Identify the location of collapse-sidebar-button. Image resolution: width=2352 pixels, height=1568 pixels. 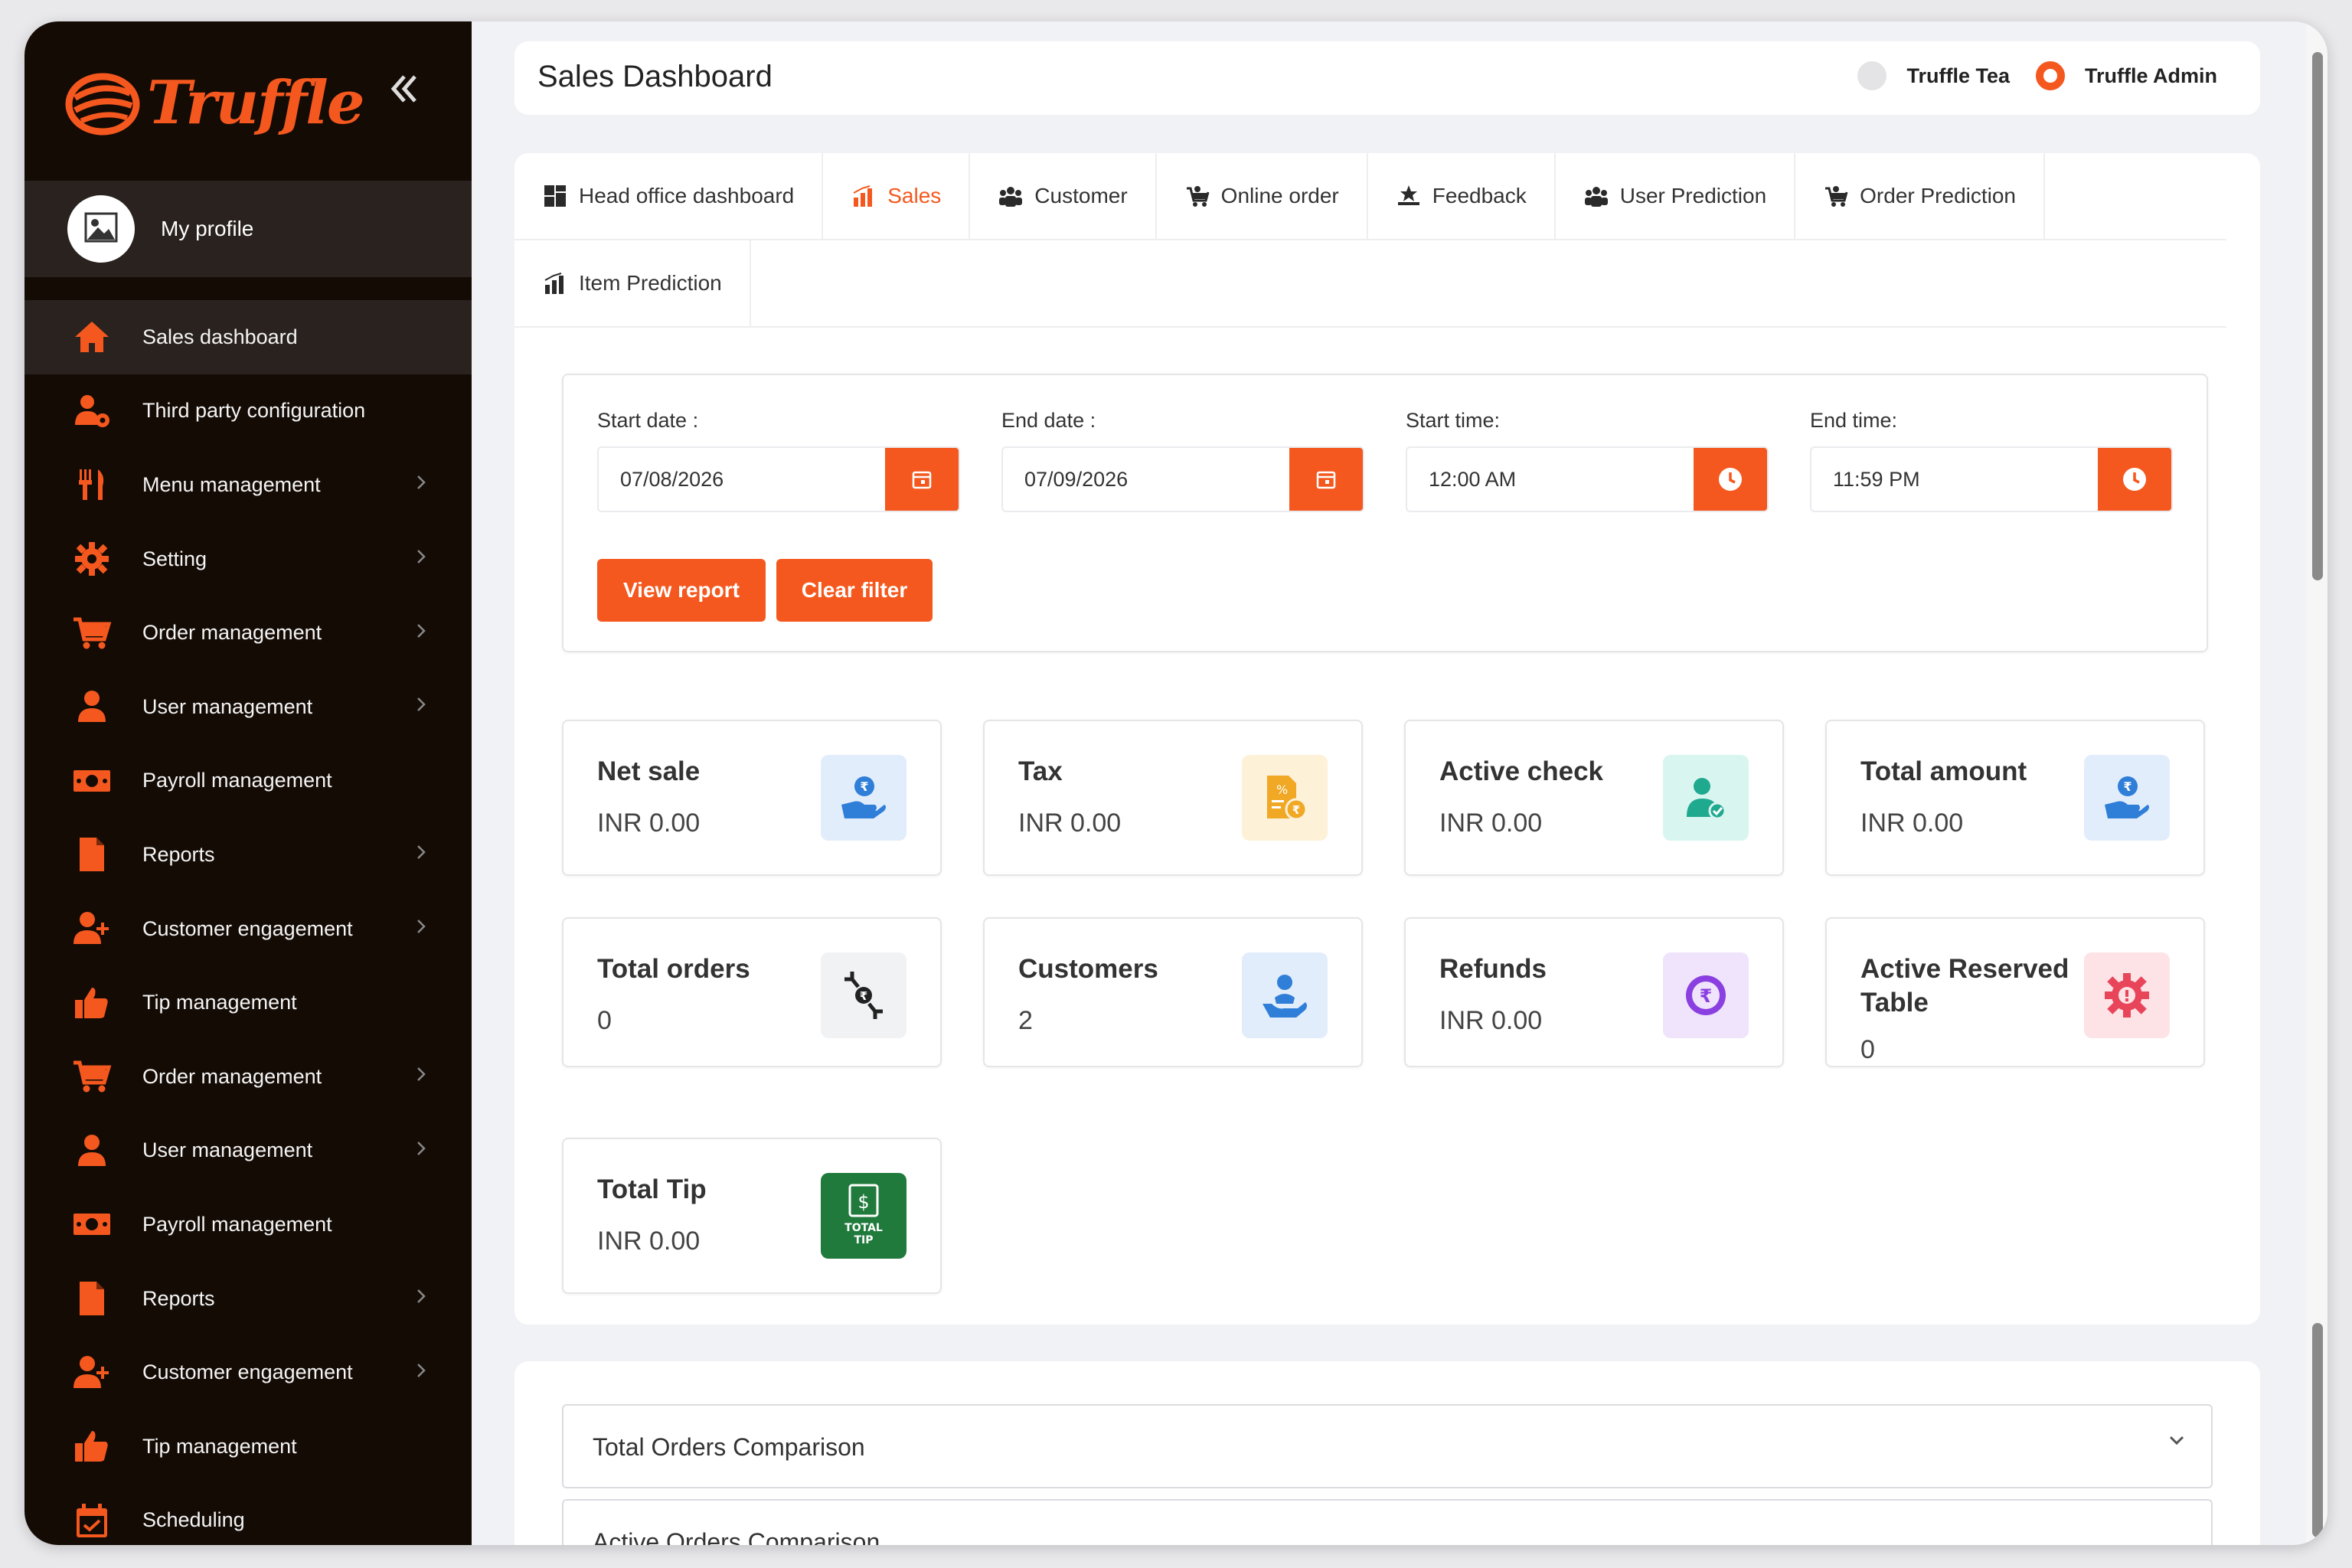
(404, 92).